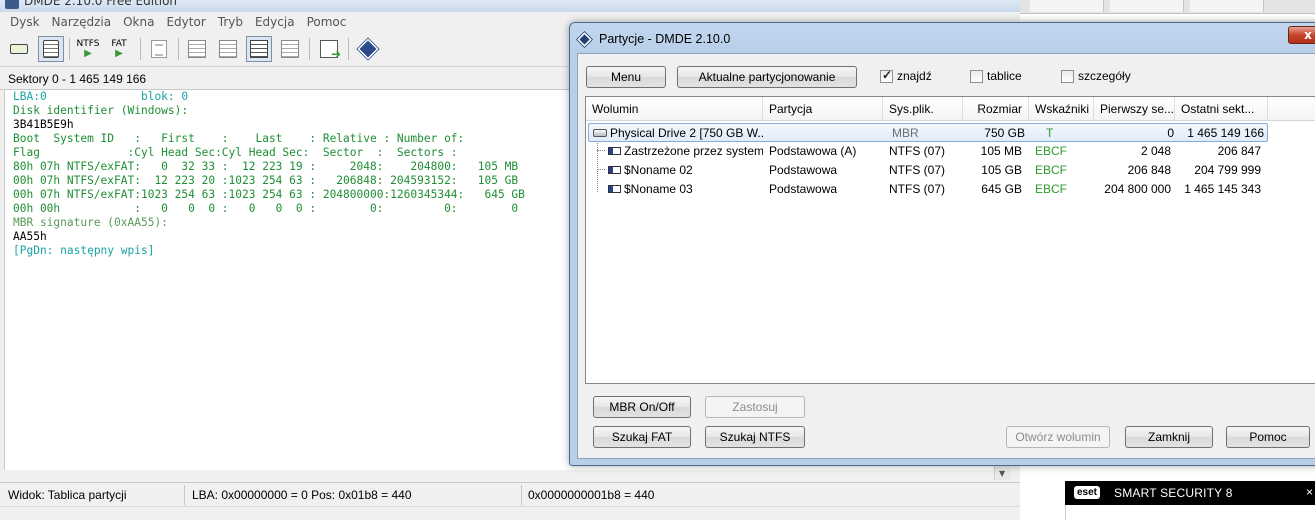  Describe the element at coordinates (1309, 492) in the screenshot. I see `close-icon: ×` at that location.